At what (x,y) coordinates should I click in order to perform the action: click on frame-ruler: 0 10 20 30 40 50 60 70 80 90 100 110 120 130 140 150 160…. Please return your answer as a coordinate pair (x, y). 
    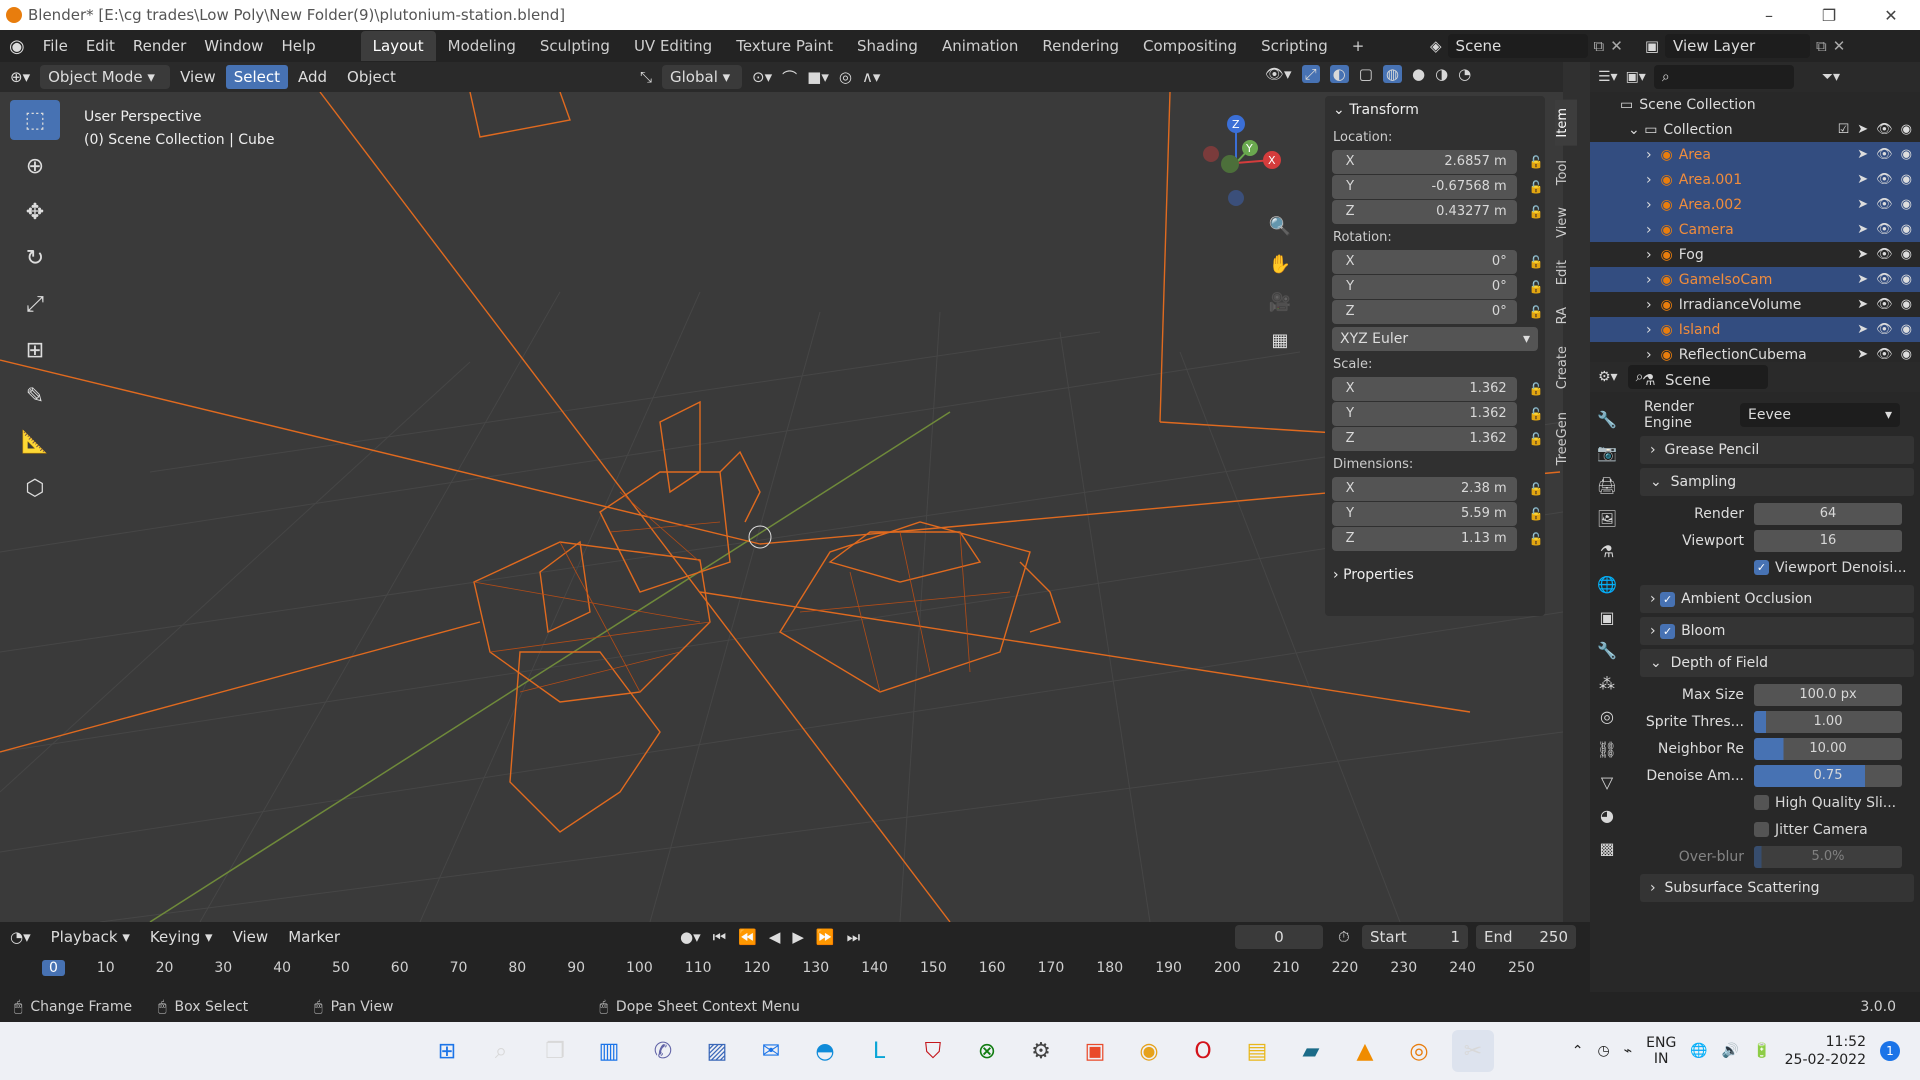
    Looking at the image, I should click on (795, 969).